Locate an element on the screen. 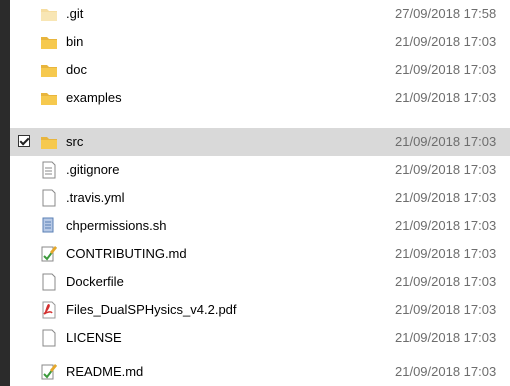 This screenshot has width=510, height=386. file-name: Dockerfile is located at coordinates (95, 281).